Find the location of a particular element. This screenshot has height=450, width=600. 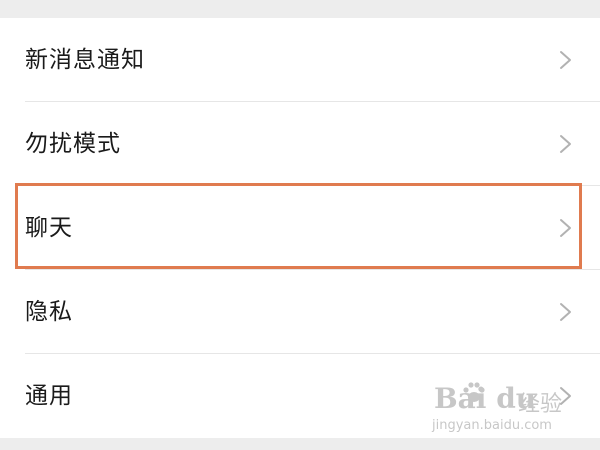

watermark-brand-sub: 经验 is located at coordinates (540, 404).